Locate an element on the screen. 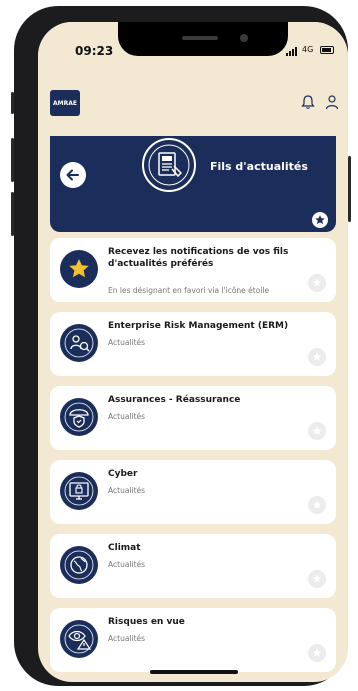 The image size is (358, 691). battery-icon is located at coordinates (327, 50).